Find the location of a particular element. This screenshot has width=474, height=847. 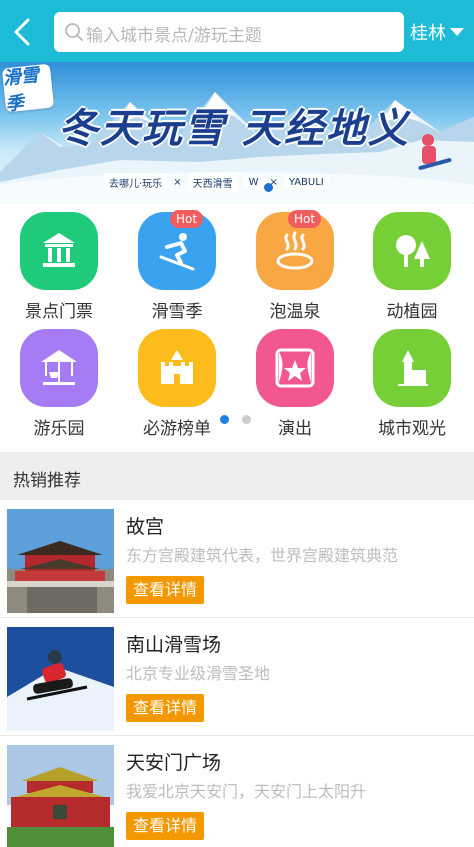

tower-icon is located at coordinates (412, 368).